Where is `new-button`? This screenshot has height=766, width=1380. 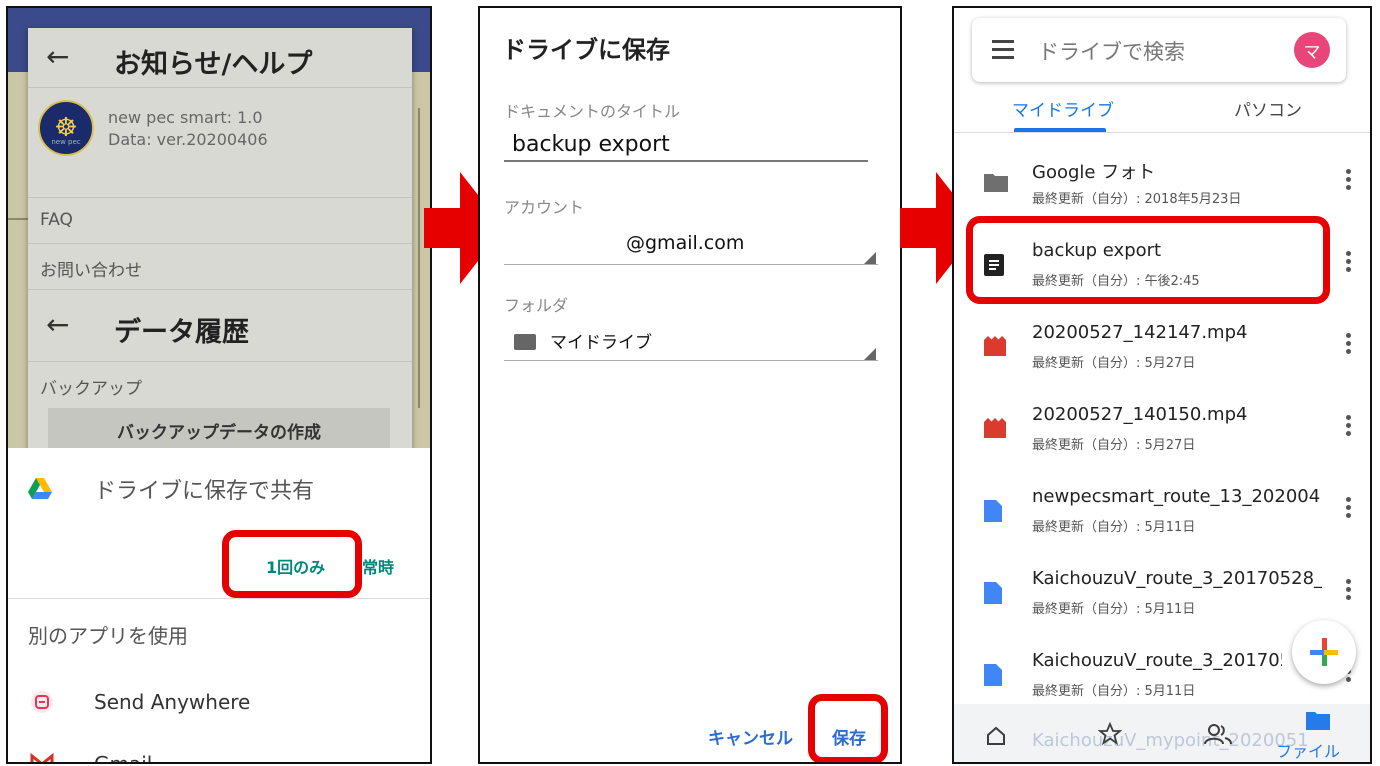 new-button is located at coordinates (1324, 652).